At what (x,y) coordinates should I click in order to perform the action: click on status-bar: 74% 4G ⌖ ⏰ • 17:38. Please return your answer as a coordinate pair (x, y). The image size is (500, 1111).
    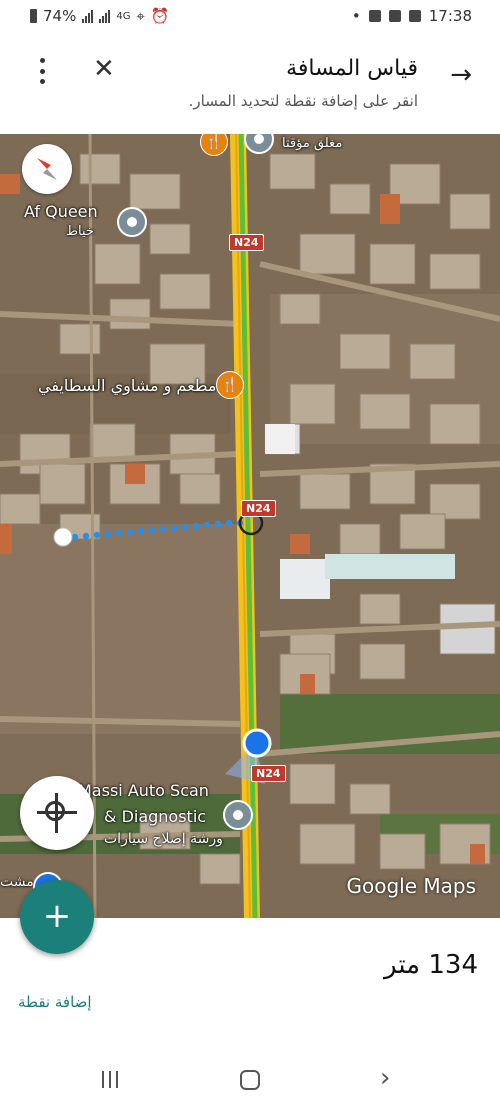
    Looking at the image, I should click on (250, 17).